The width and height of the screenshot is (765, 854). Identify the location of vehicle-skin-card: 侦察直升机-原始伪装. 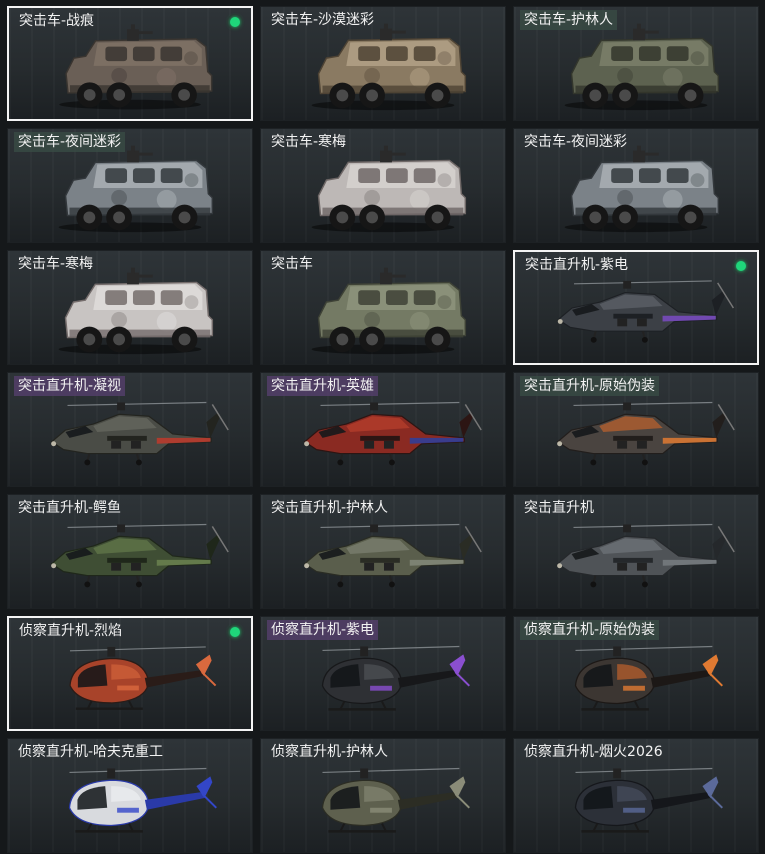
(636, 673).